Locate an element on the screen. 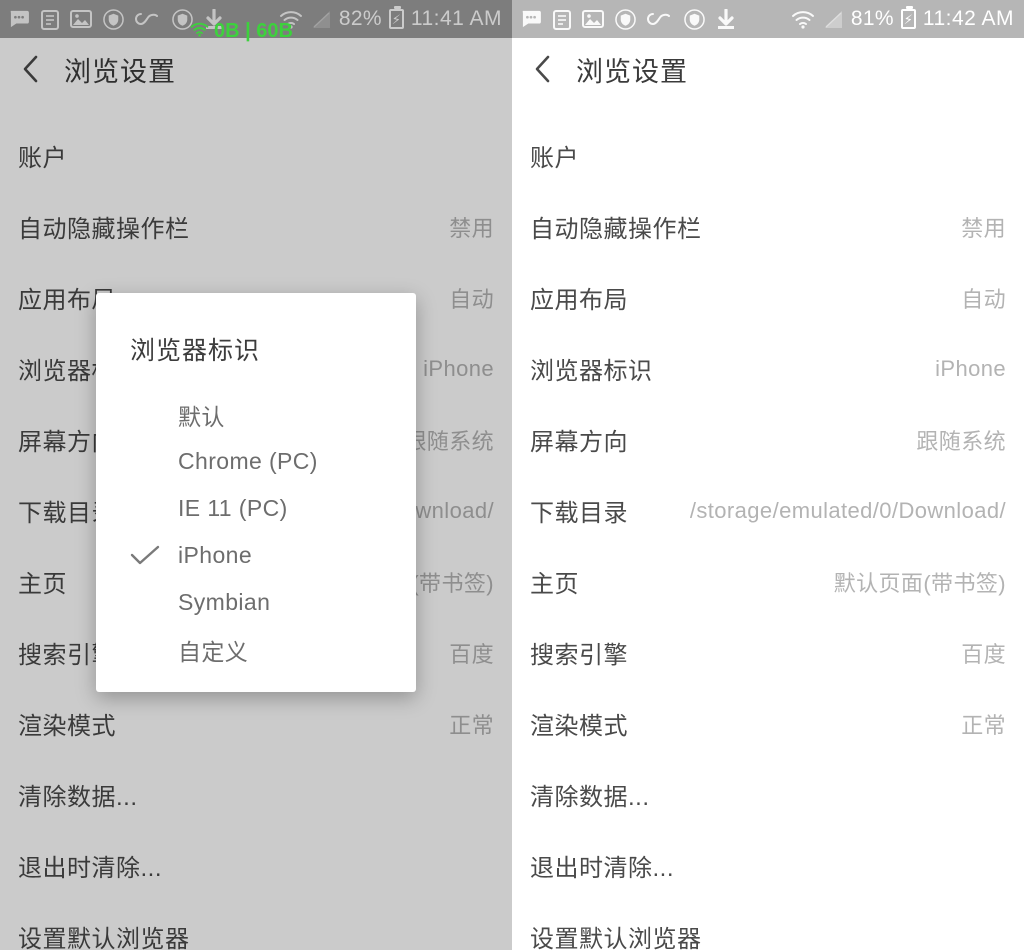  shield-alt-icon is located at coordinates (694, 19).